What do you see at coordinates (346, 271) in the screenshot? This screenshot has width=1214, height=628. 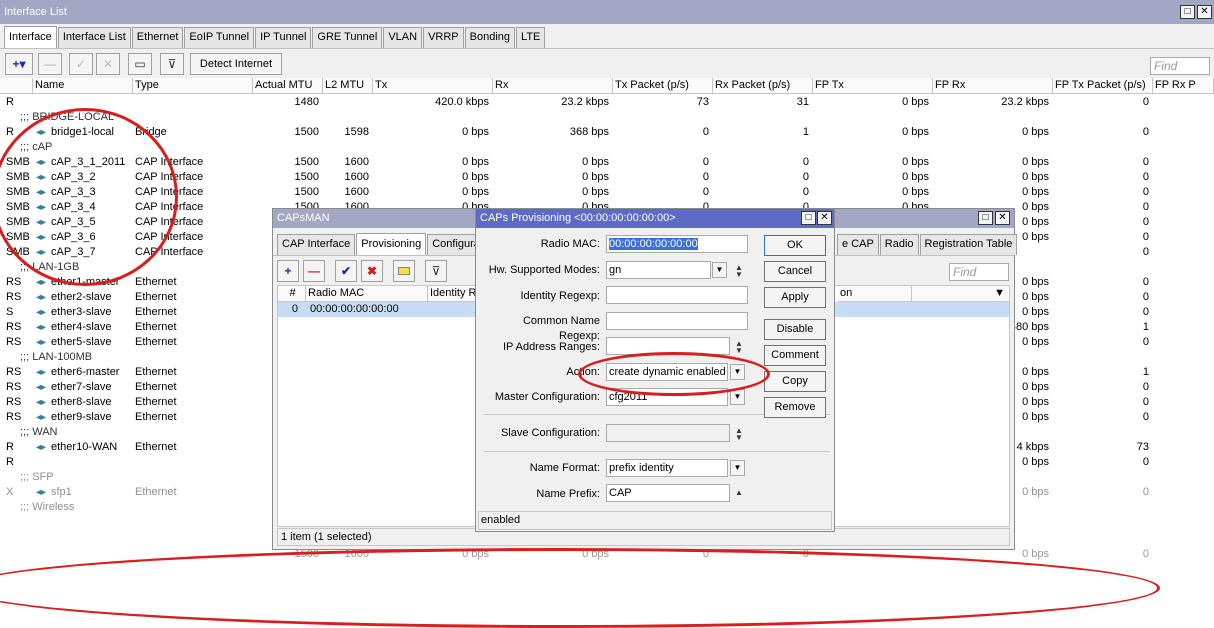 I see `capsman-enable-button: ✔` at bounding box center [346, 271].